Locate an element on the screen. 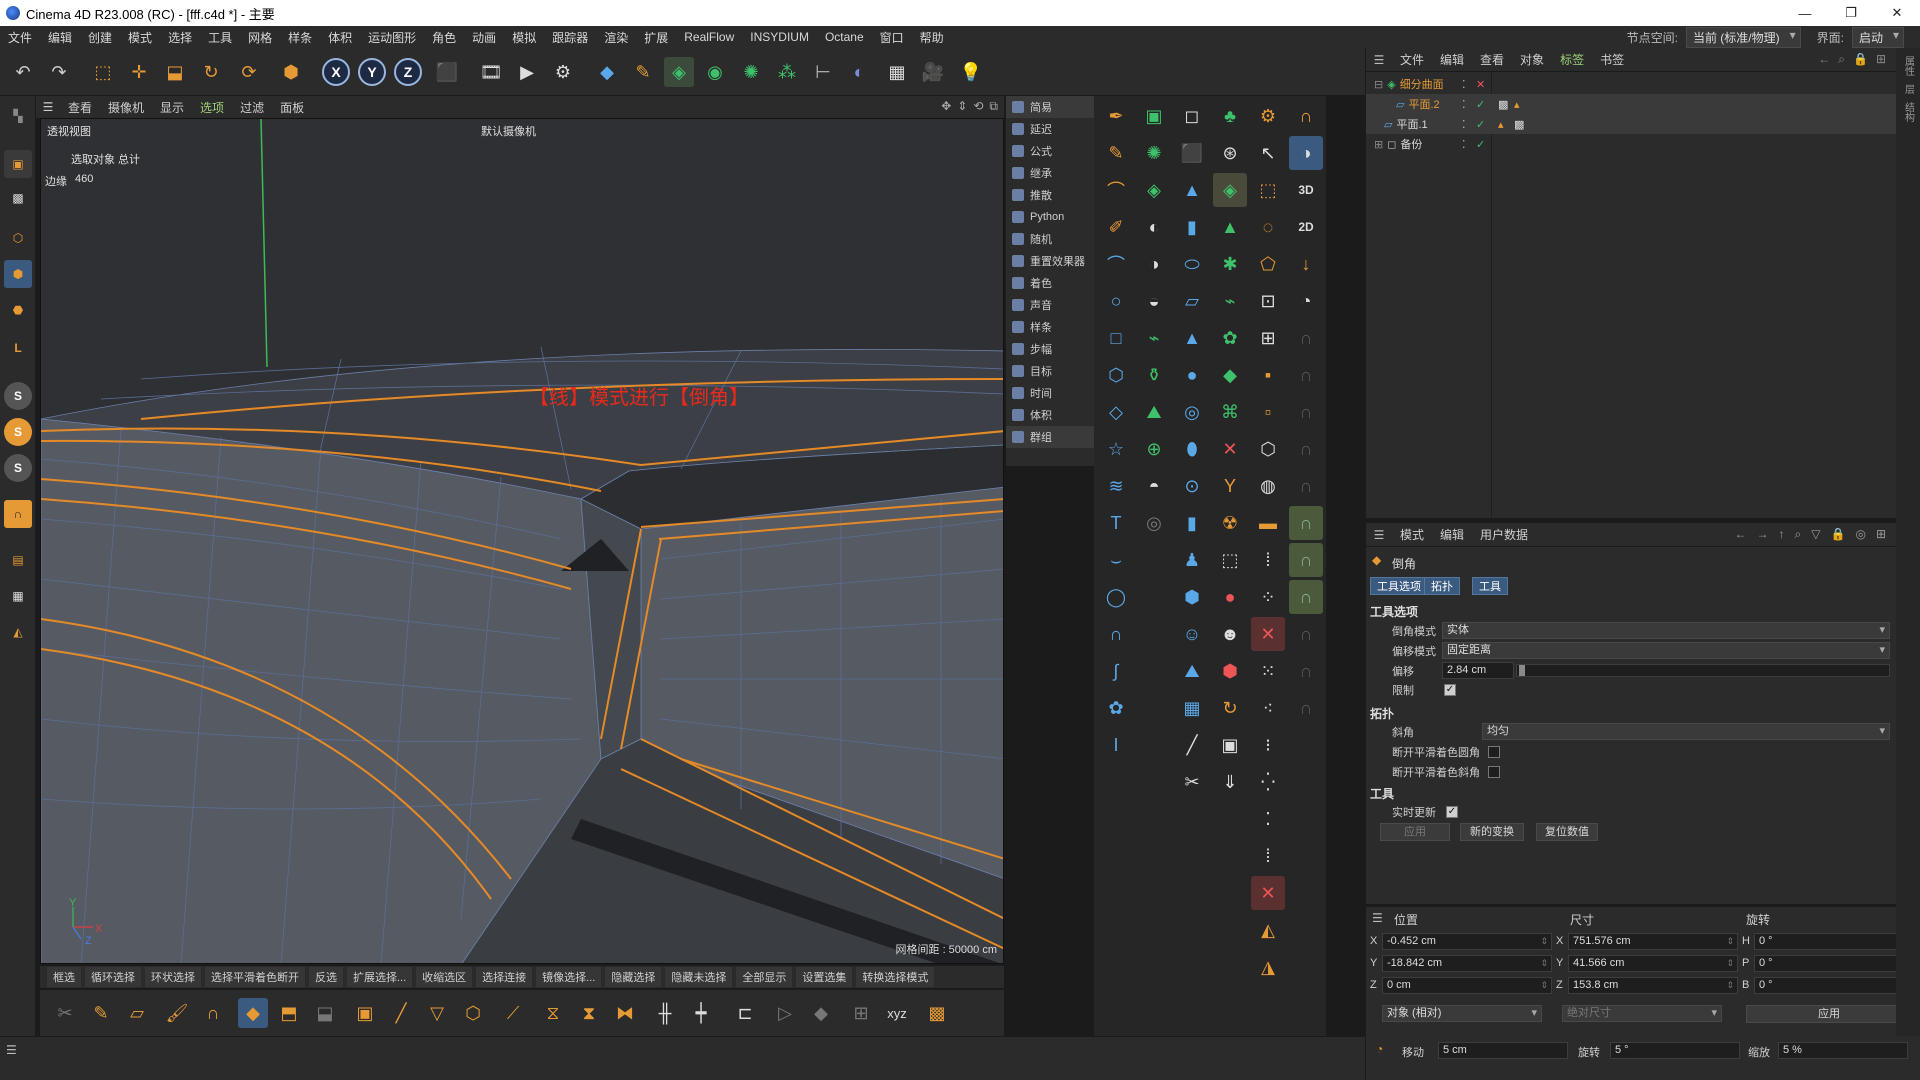 Image resolution: width=1920 pixels, height=1080 pixels. snap-icon: ∩ is located at coordinates (18, 514).